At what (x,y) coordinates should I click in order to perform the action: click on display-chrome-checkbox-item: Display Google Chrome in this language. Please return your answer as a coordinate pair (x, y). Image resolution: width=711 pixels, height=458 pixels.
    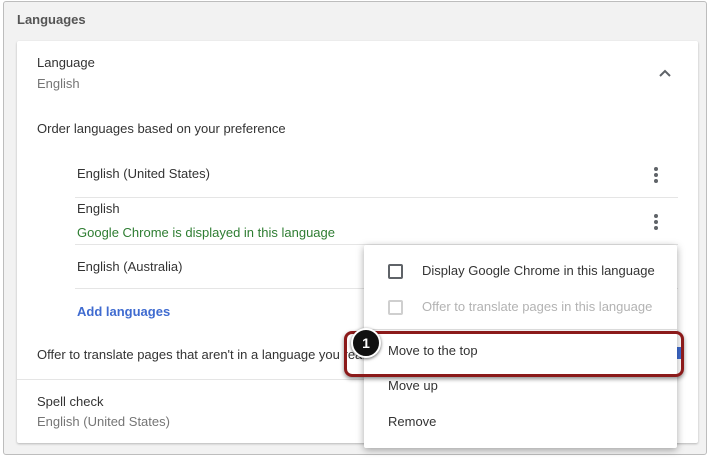
    Looking at the image, I should click on (520, 271).